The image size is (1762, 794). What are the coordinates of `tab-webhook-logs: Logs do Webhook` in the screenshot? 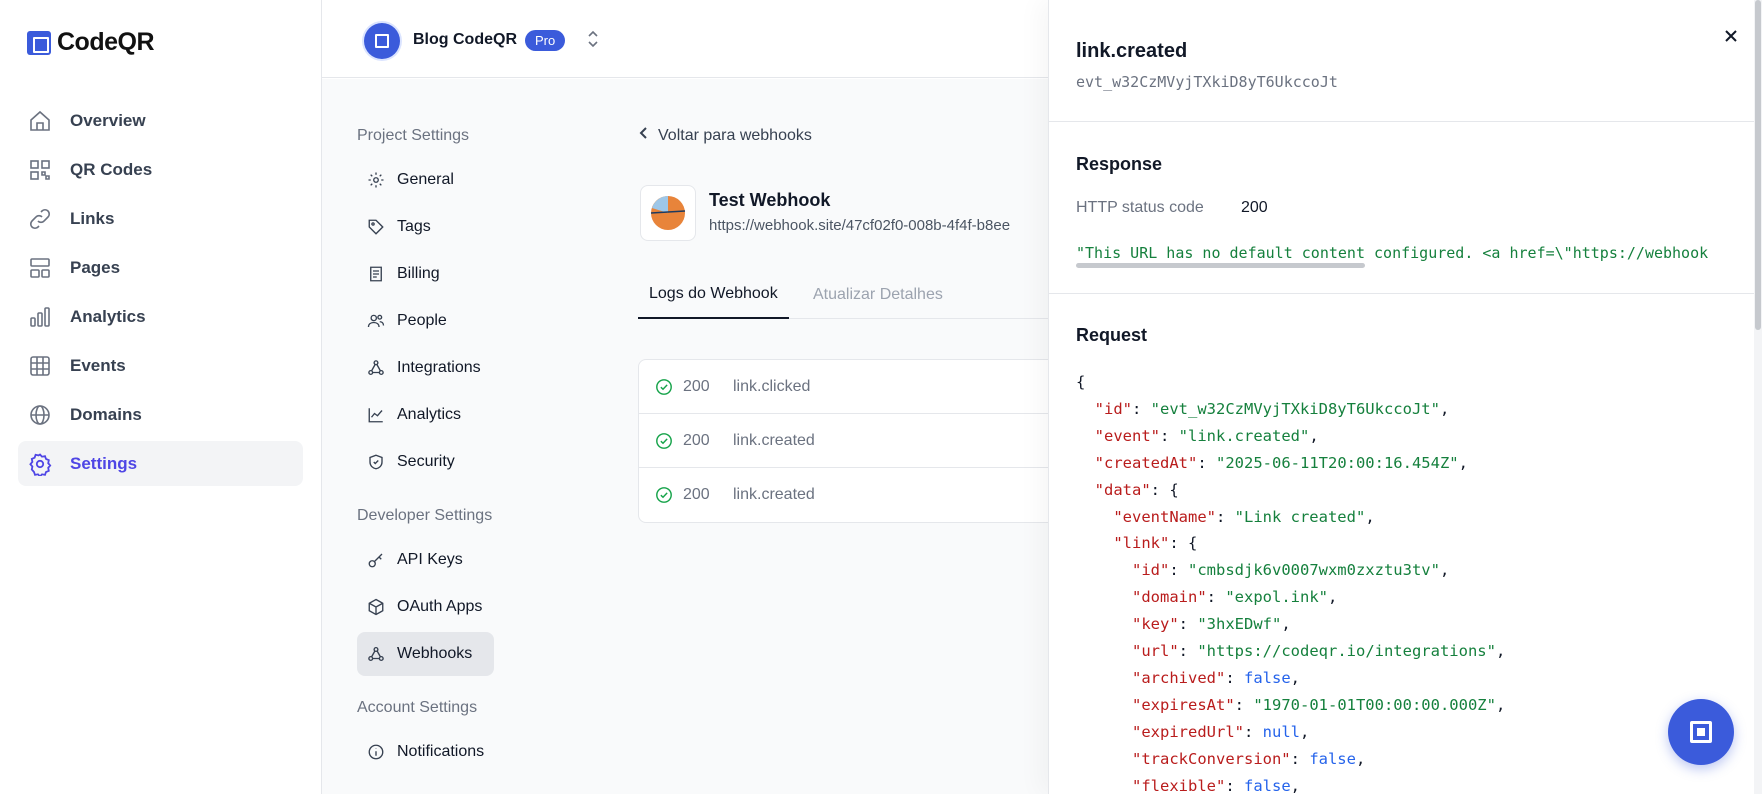 It's located at (713, 295).